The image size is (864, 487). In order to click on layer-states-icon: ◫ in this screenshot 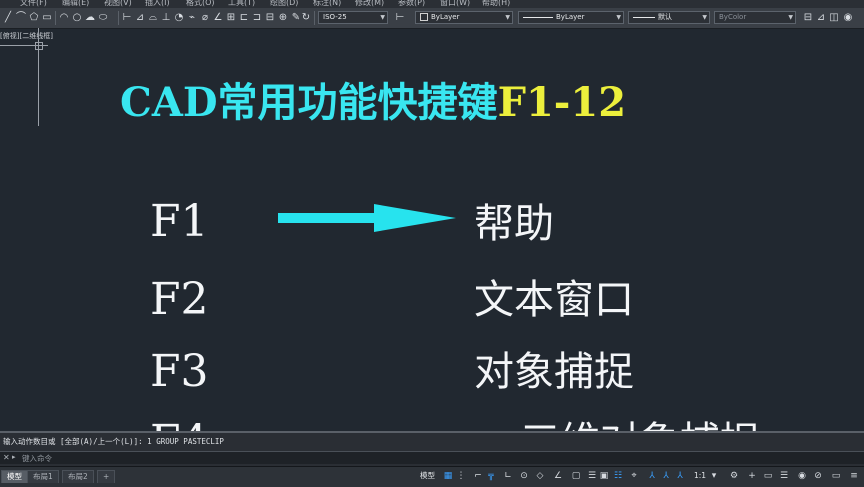, I will do `click(834, 18)`.